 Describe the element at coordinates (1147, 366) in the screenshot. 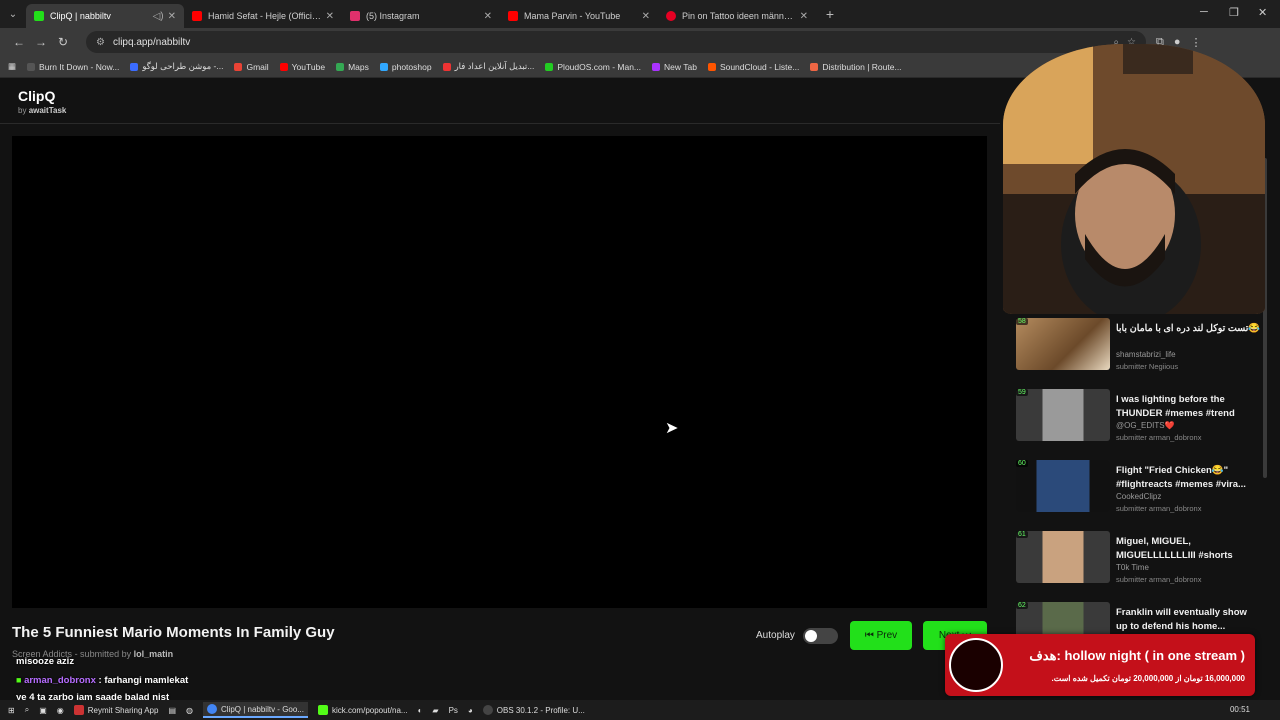

I see `queue-submitter: submitter Negiious` at that location.